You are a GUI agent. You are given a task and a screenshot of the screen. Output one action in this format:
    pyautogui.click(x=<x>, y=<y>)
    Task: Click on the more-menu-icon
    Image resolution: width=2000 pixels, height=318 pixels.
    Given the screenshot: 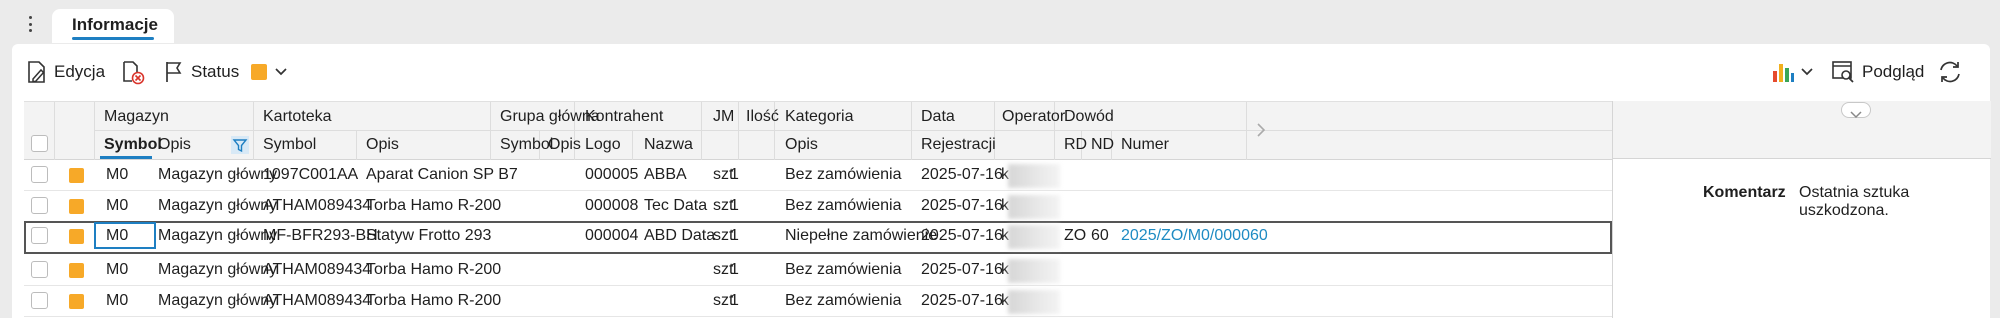 What is the action you would take?
    pyautogui.click(x=30, y=24)
    